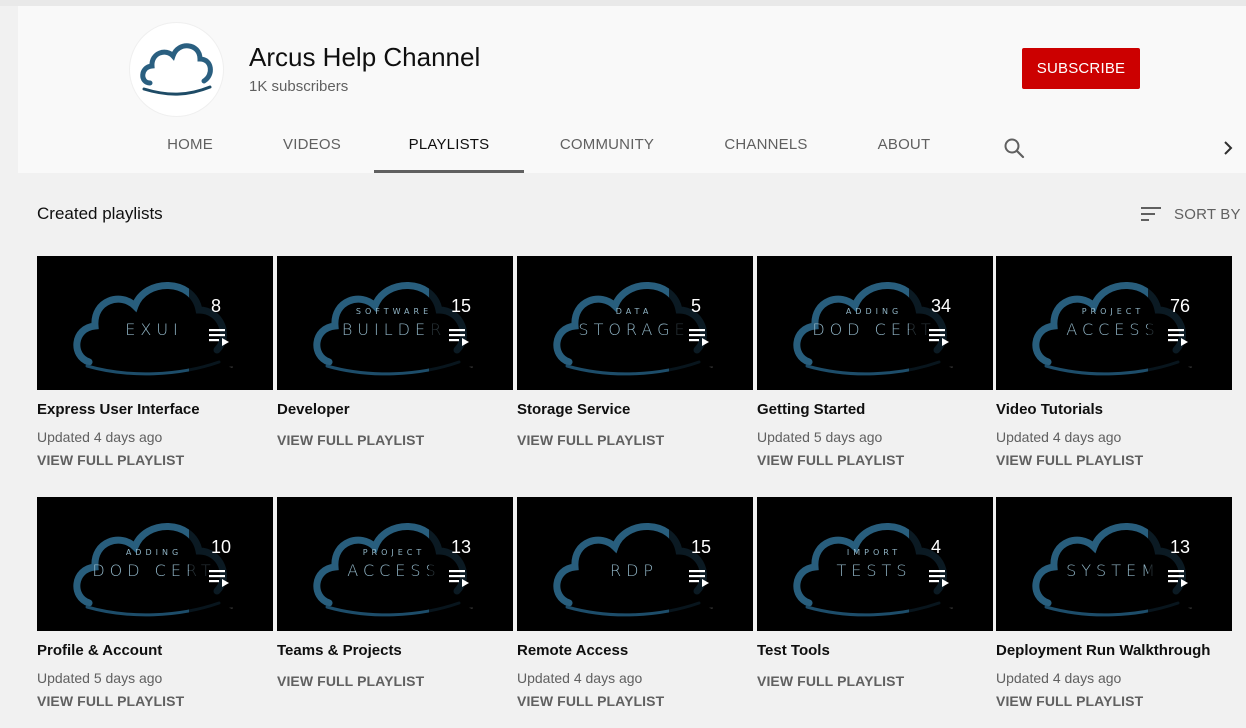  I want to click on video-count: 34, so click(941, 306).